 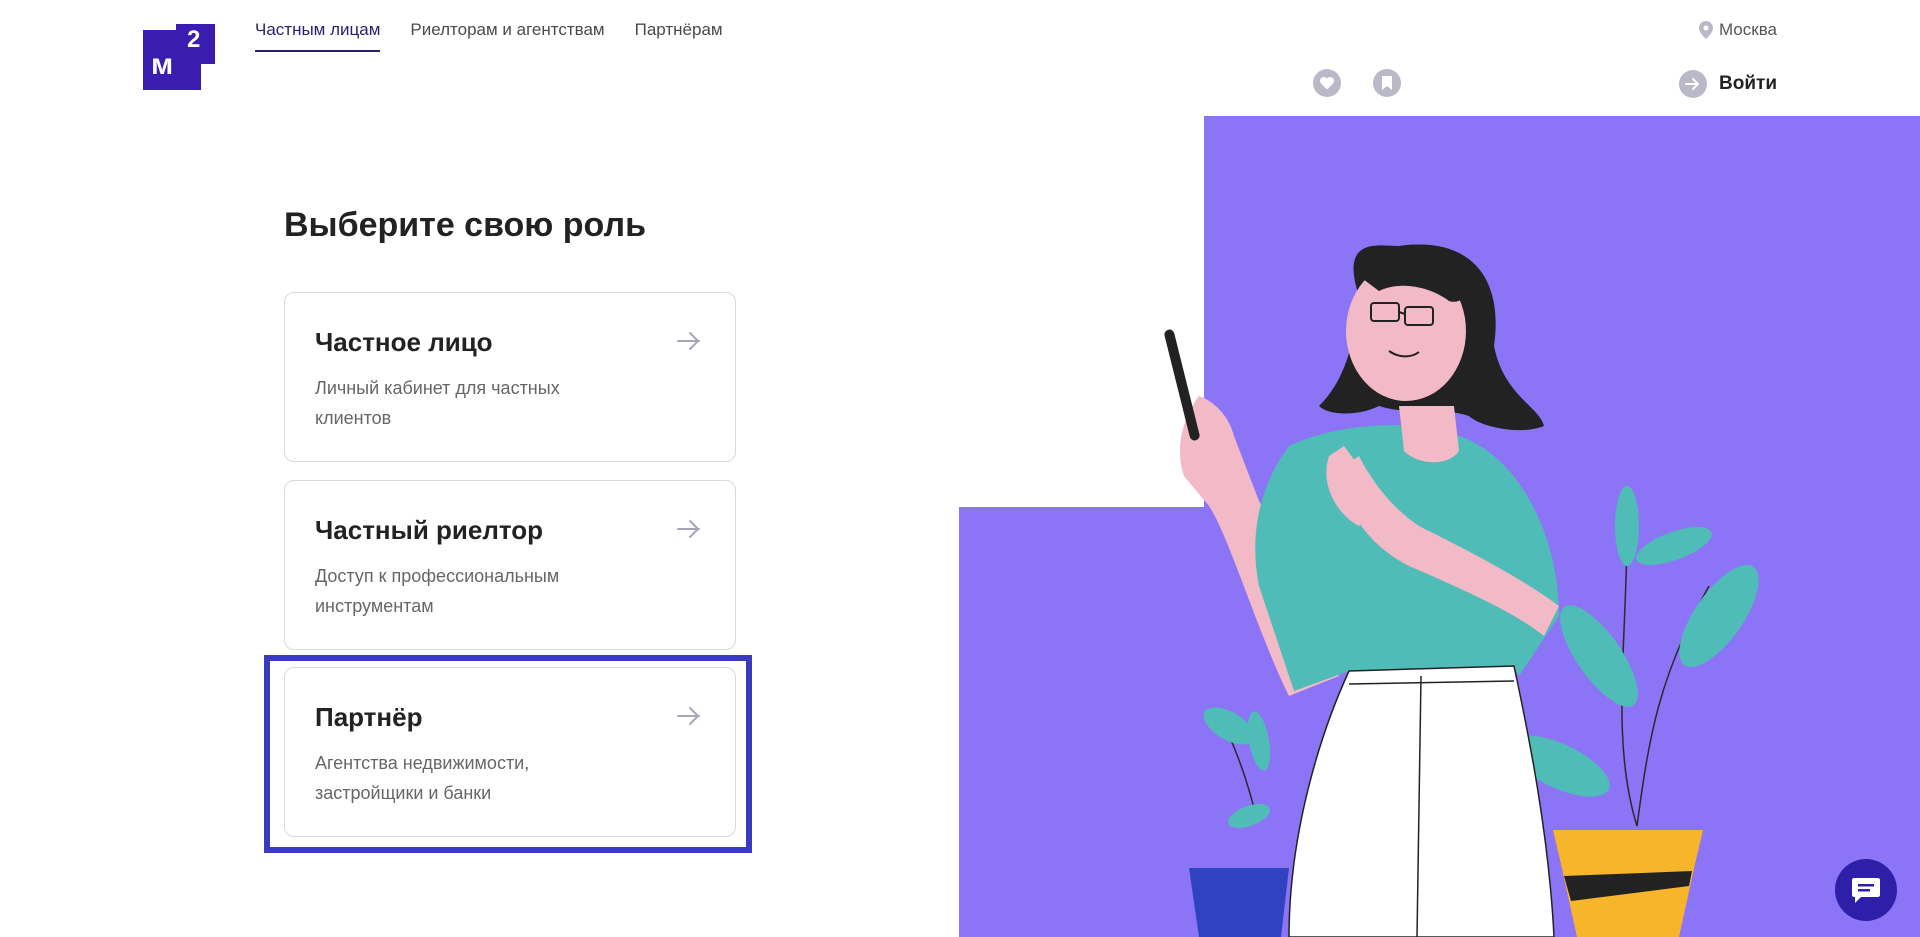 I want to click on page-title: Выберите свою роль, so click(x=465, y=225).